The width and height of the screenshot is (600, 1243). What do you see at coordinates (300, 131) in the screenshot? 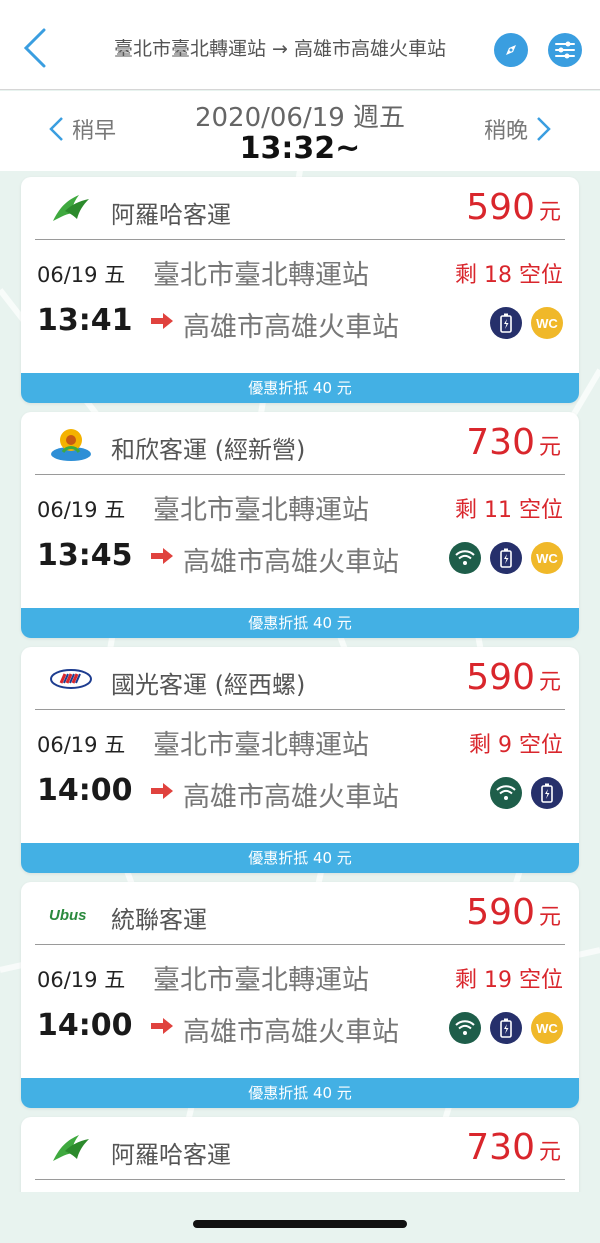
I see `date-navigation: 稍早 2020/06/19 週五 13:32~ 稍晚` at bounding box center [300, 131].